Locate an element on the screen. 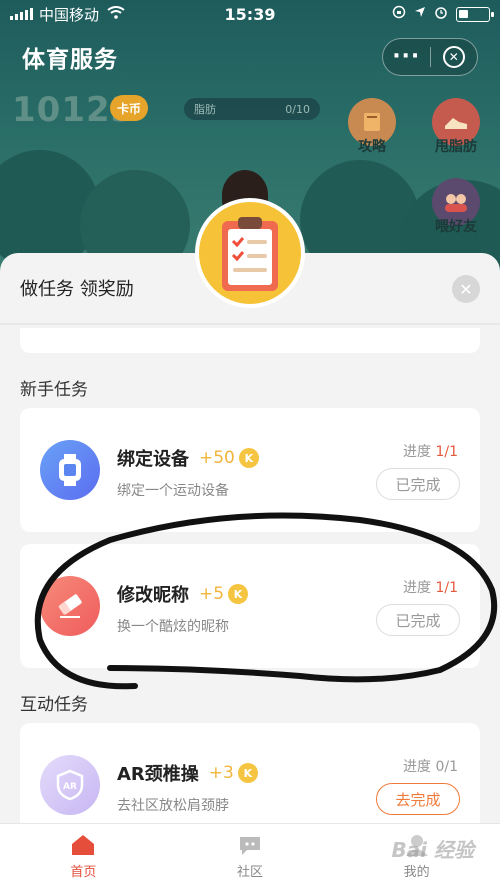  shake-fat-label: 甩脂肪 is located at coordinates (456, 147).